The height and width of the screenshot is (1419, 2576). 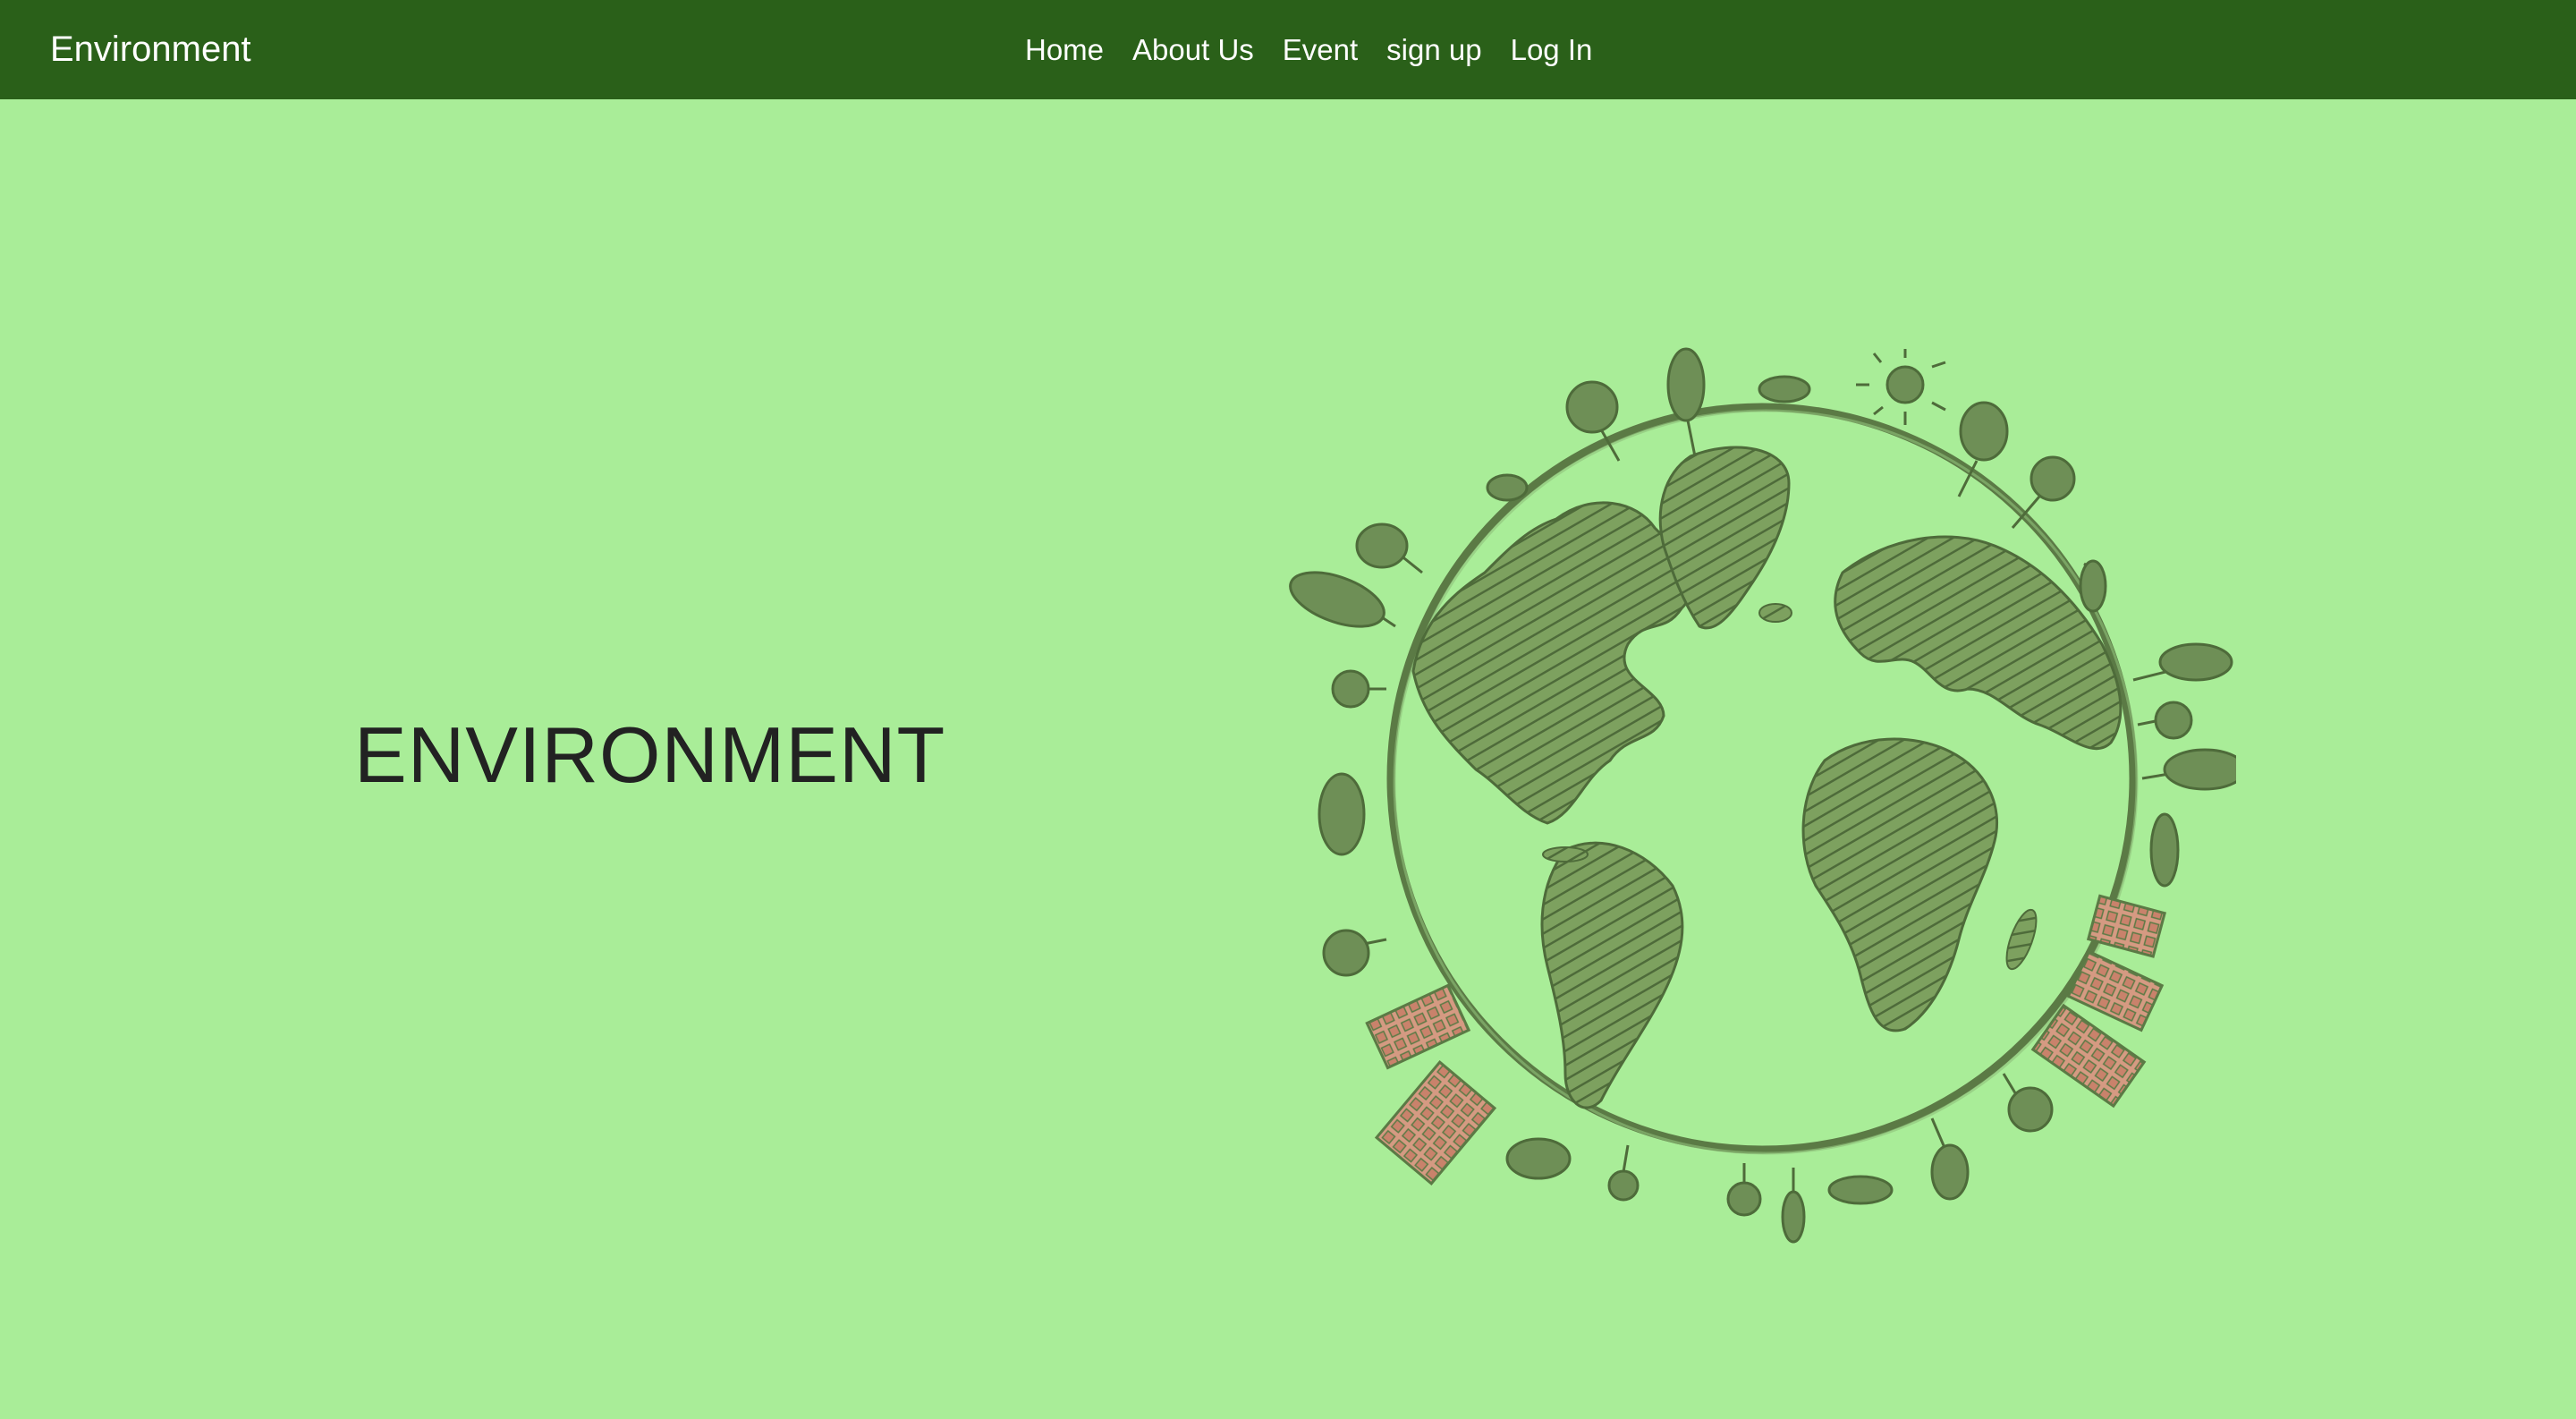 I want to click on nav-links: Home About Us Event sign up Log In, so click(x=1308, y=49).